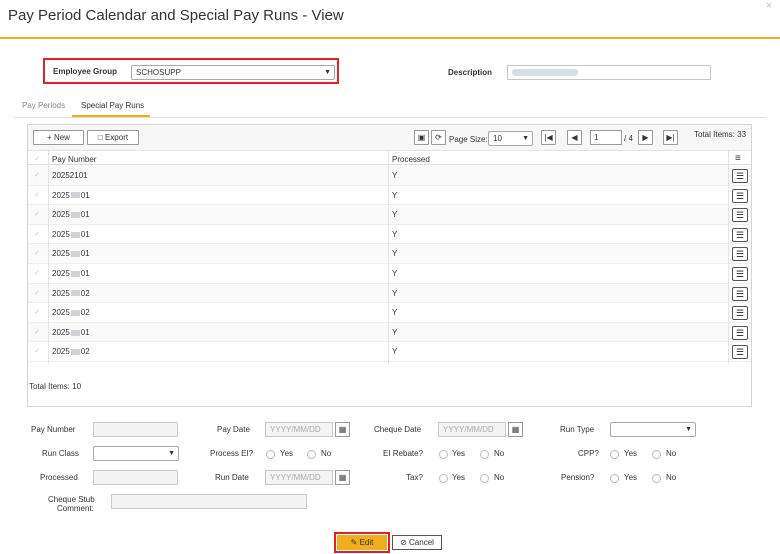 The width and height of the screenshot is (780, 554). What do you see at coordinates (389, 176) in the screenshot?
I see `table-row: ✓ 20252101 Y ☰` at bounding box center [389, 176].